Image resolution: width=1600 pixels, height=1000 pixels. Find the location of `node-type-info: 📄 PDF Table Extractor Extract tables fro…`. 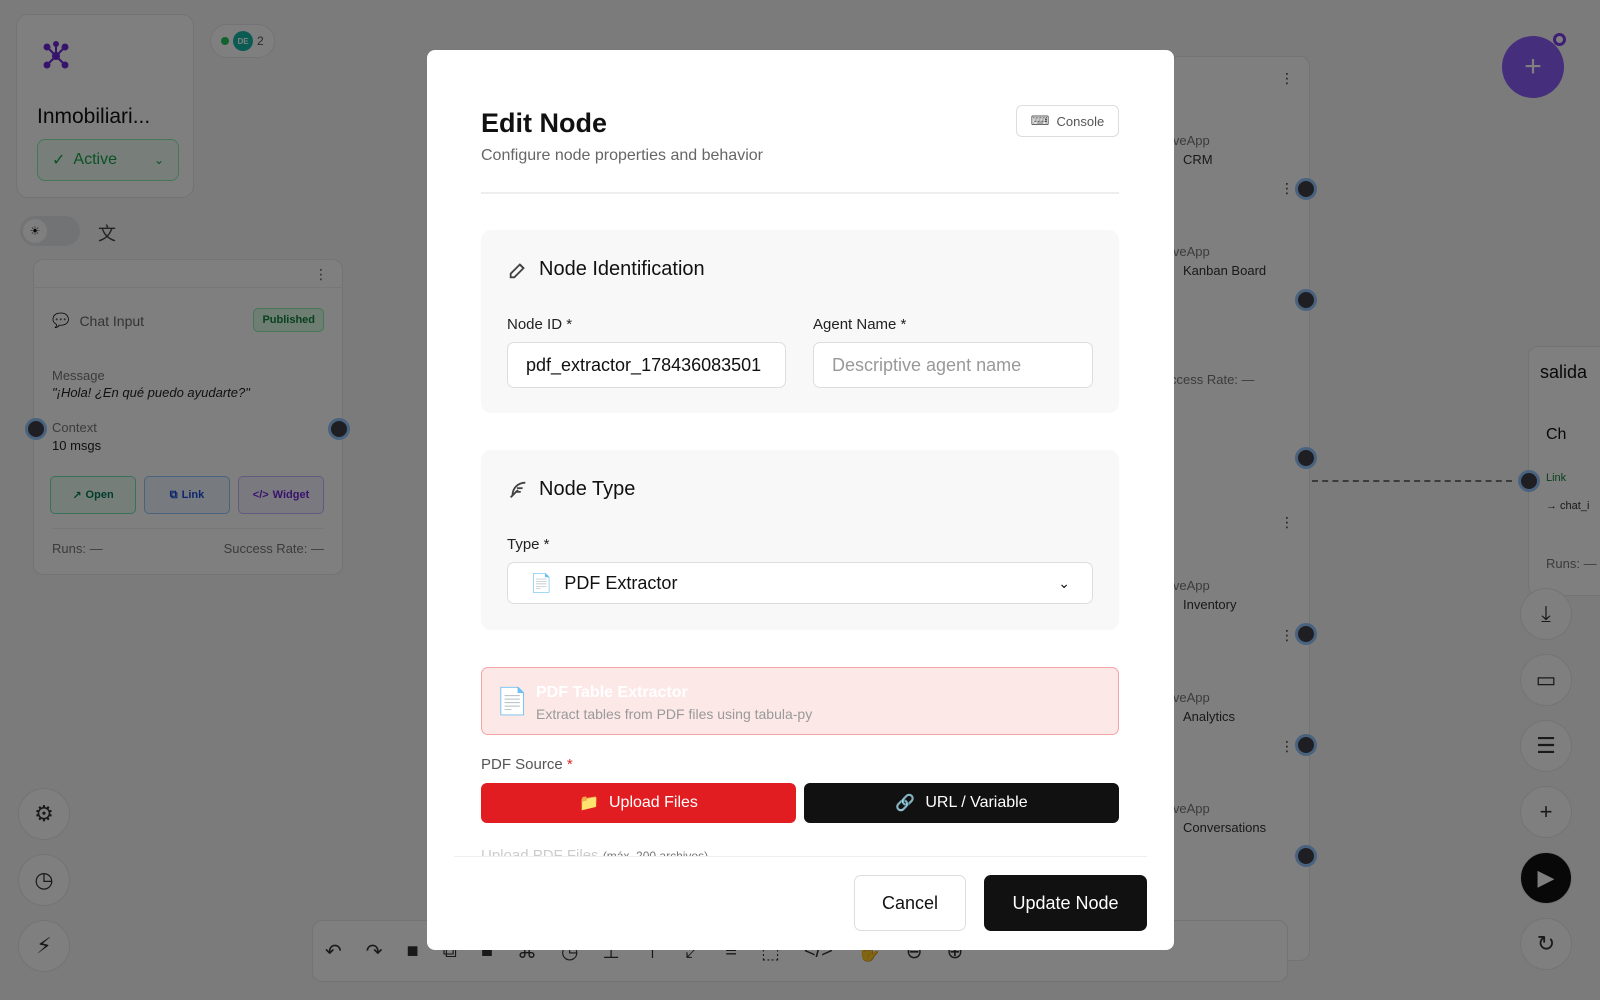

node-type-info: 📄 PDF Table Extractor Extract tables fro… is located at coordinates (800, 701).